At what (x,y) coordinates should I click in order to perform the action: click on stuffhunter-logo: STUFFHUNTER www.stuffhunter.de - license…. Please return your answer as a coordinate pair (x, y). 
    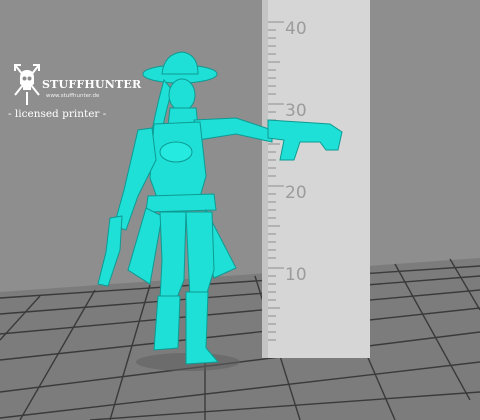
    Looking at the image, I should click on (73, 94).